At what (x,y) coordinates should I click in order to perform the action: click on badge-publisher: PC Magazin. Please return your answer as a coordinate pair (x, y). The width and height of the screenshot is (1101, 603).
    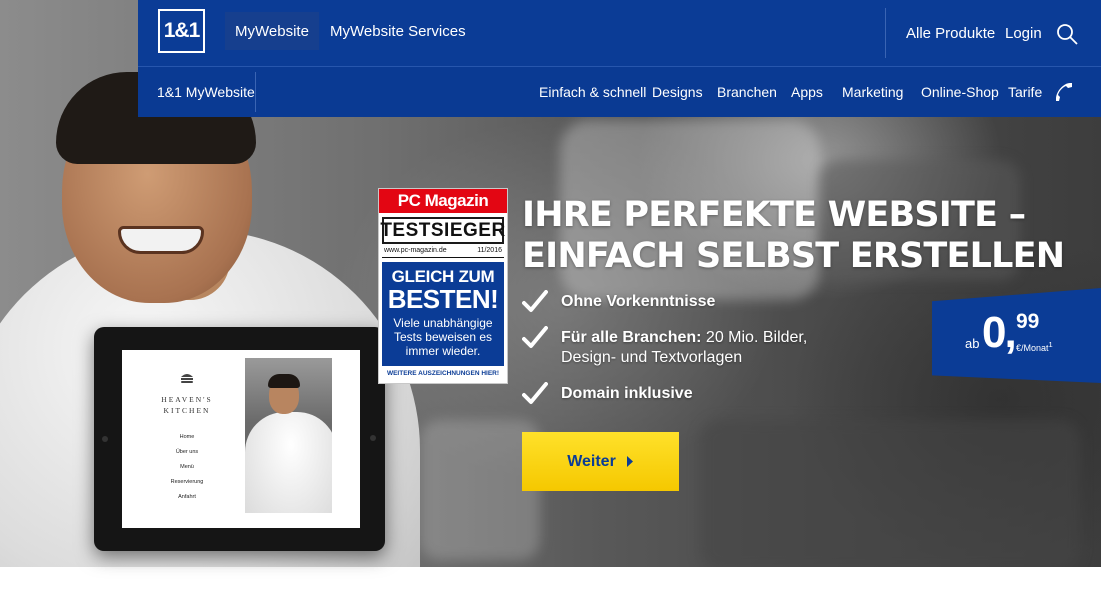
    Looking at the image, I should click on (443, 201).